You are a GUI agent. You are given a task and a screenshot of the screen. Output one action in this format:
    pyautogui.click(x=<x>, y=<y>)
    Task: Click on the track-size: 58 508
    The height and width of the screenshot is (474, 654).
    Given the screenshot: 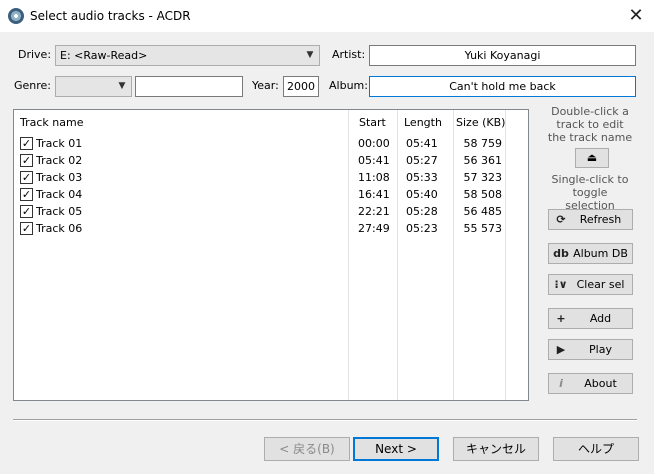 What is the action you would take?
    pyautogui.click(x=483, y=194)
    